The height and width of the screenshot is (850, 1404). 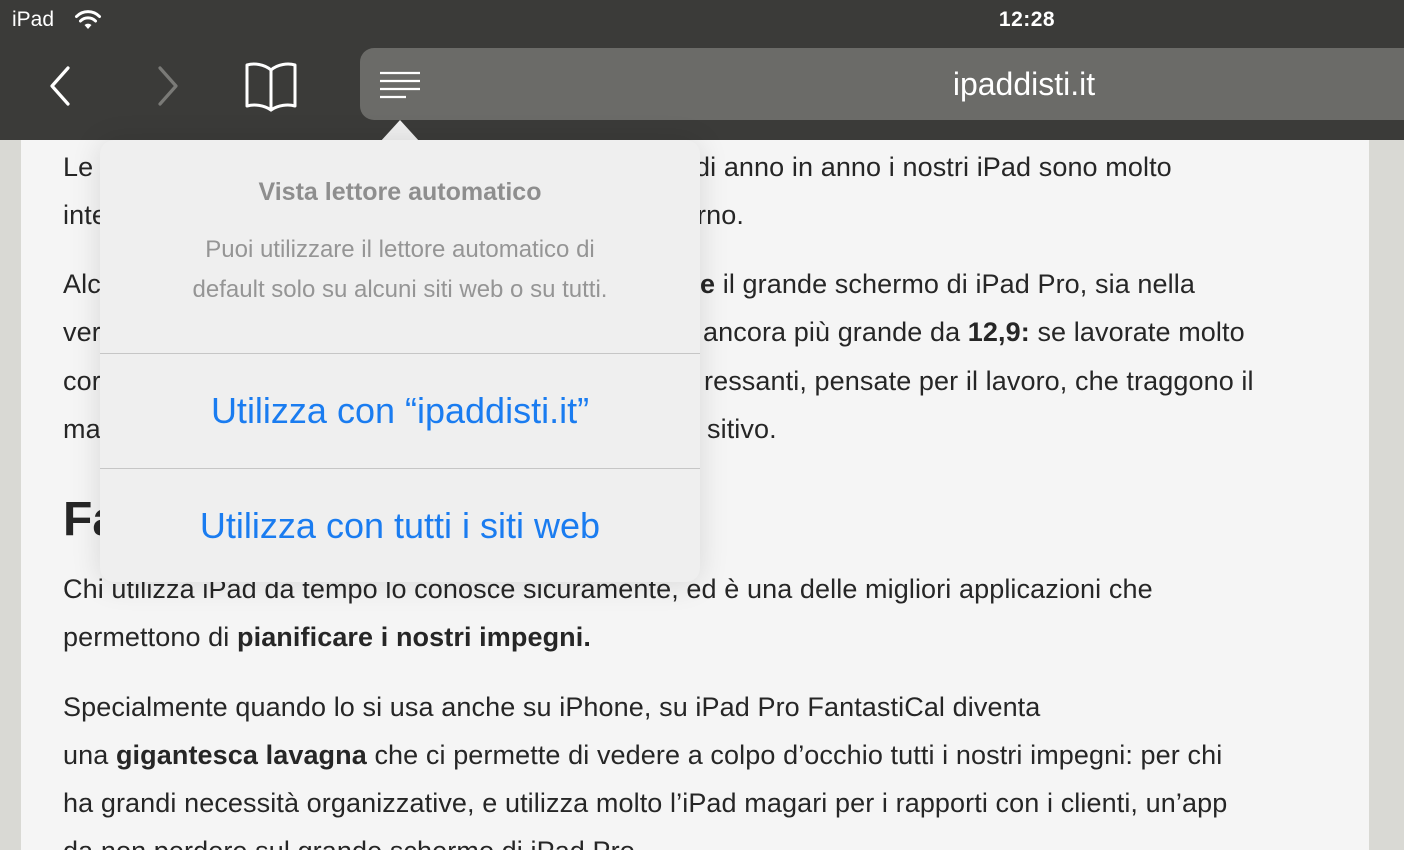 I want to click on back-button, so click(x=62, y=86).